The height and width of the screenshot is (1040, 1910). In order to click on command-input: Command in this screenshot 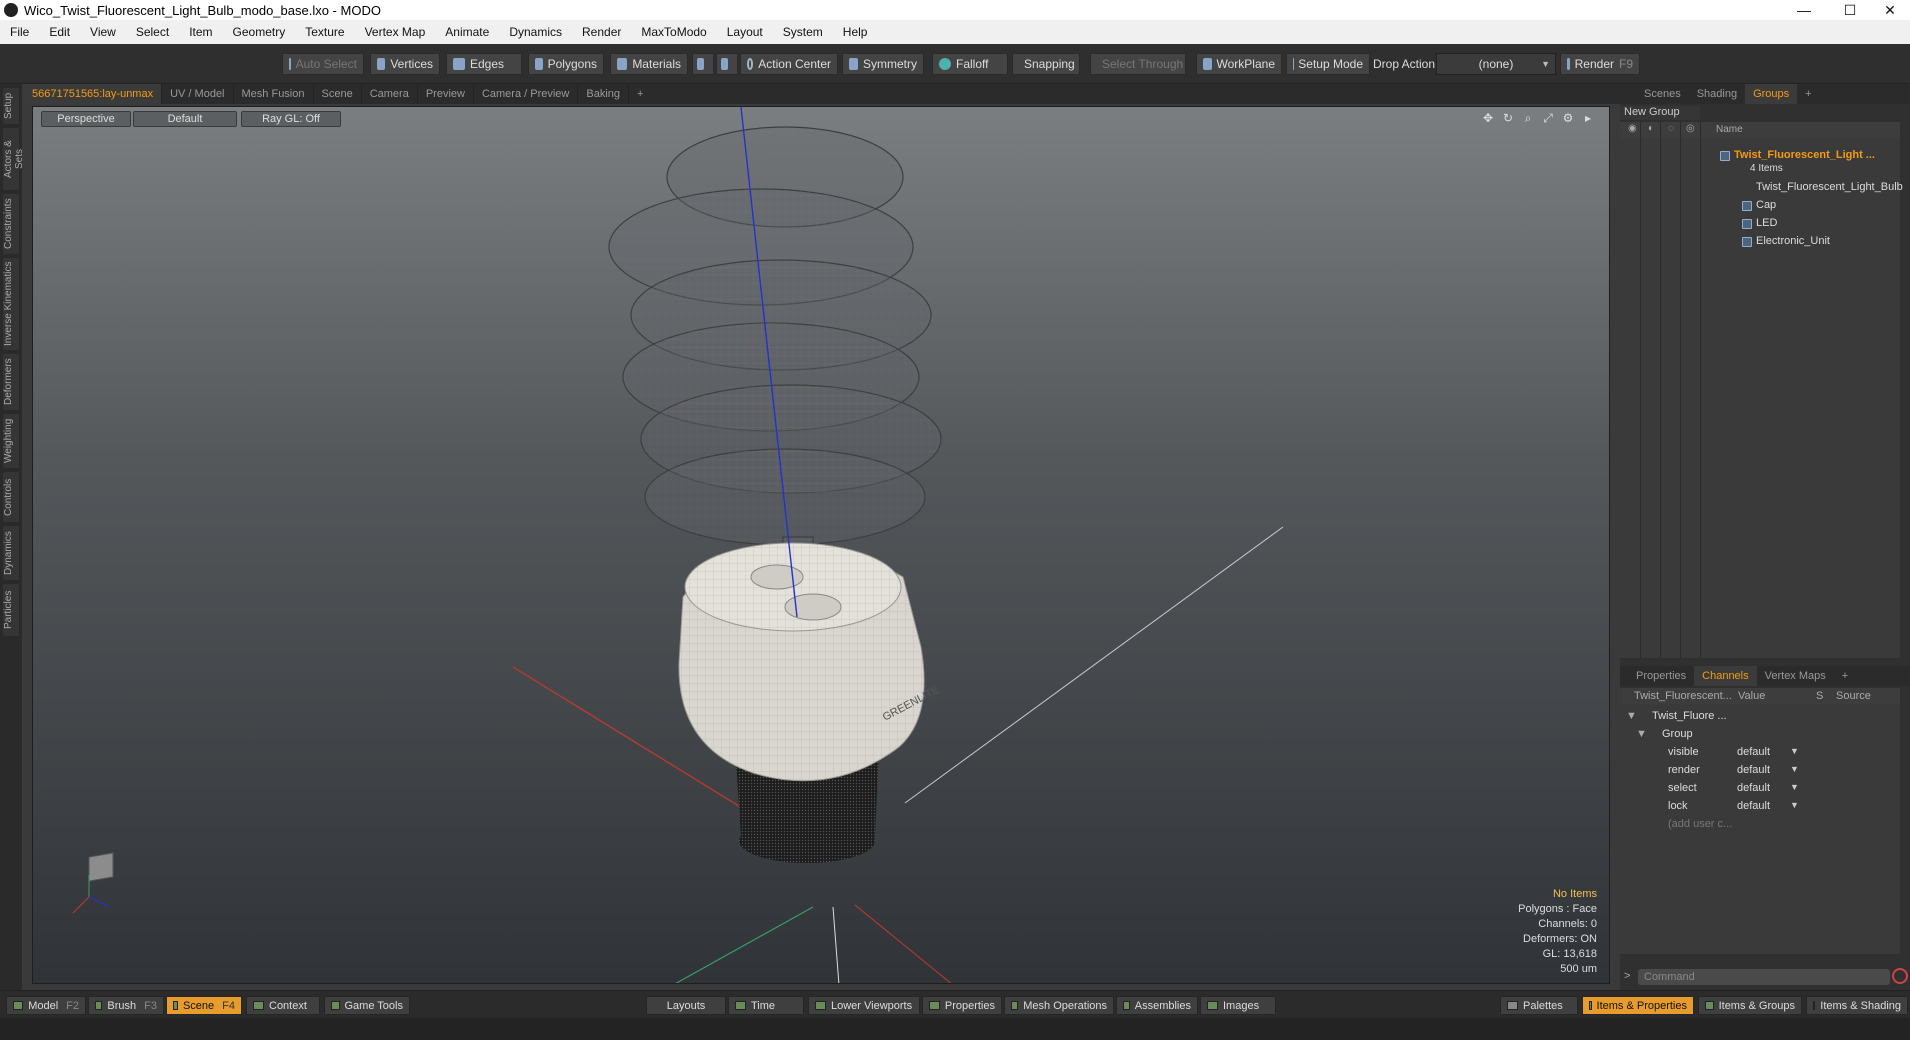, I will do `click(1764, 977)`.